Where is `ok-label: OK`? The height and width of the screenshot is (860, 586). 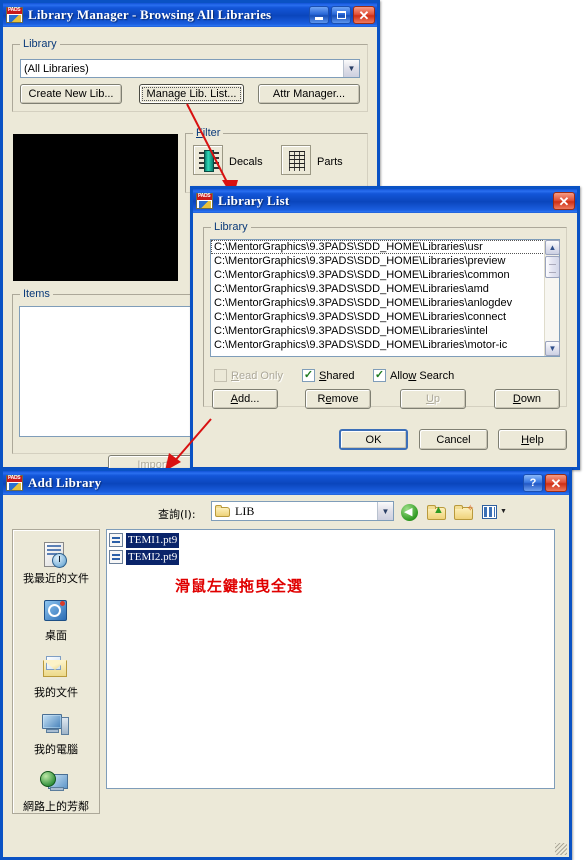
ok-label: OK is located at coordinates (373, 439).